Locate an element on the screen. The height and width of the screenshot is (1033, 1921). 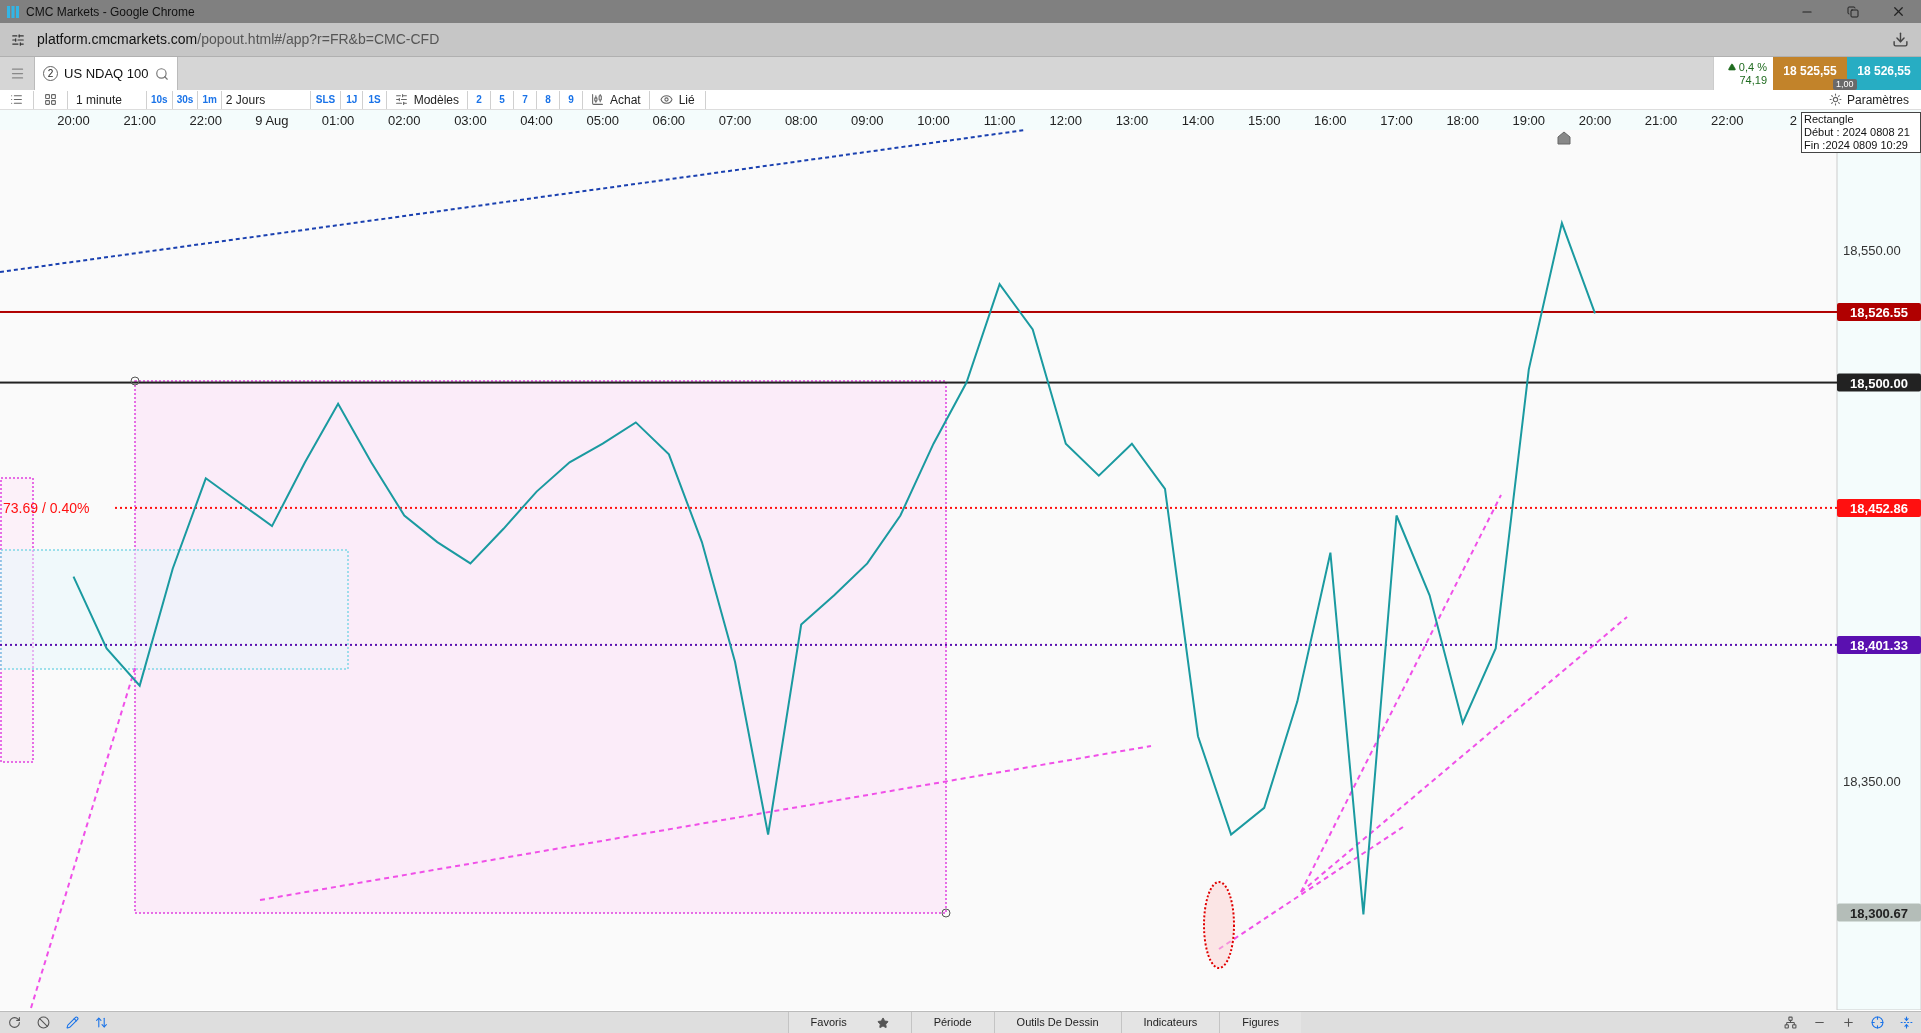
change-value: 74,19 is located at coordinates (1753, 80).